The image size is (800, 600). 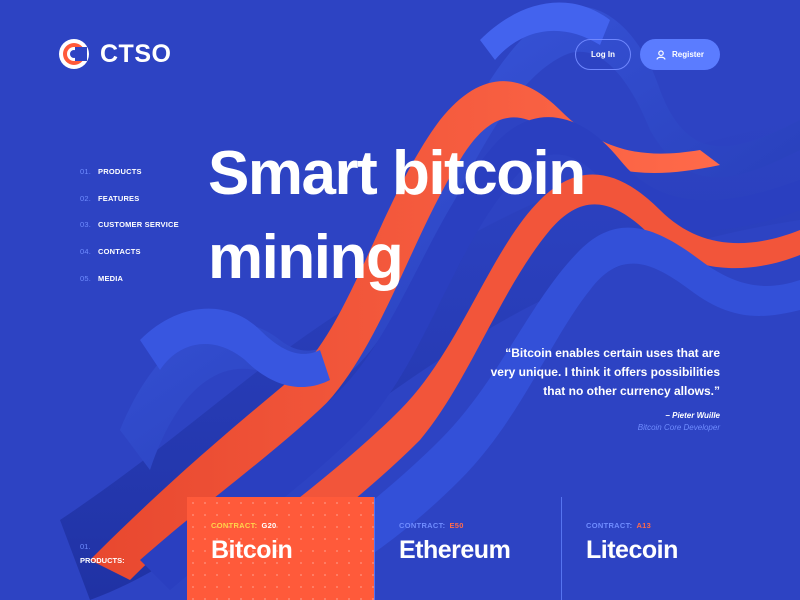 What do you see at coordinates (86, 198) in the screenshot?
I see `nav-item-number: 02.` at bounding box center [86, 198].